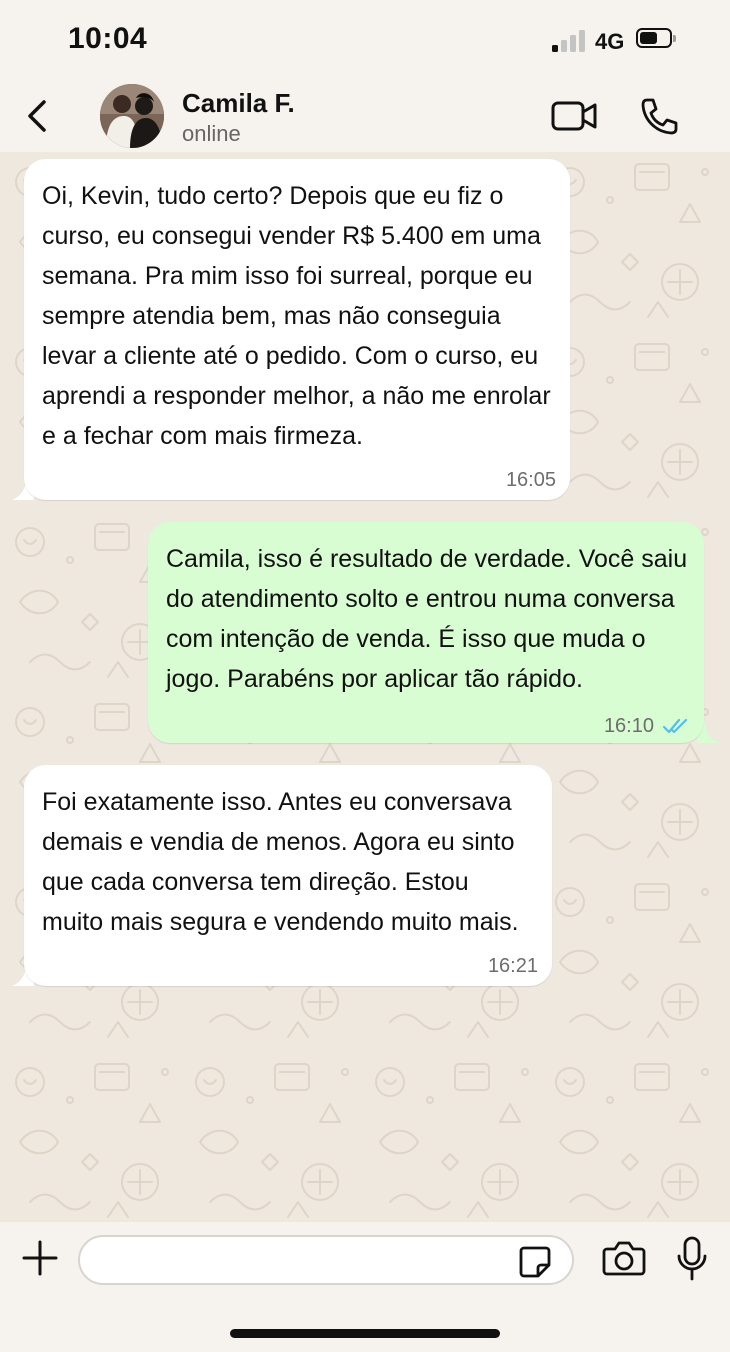 The width and height of the screenshot is (730, 1352). What do you see at coordinates (512, 966) in the screenshot?
I see `message-timestamp: 16:21` at bounding box center [512, 966].